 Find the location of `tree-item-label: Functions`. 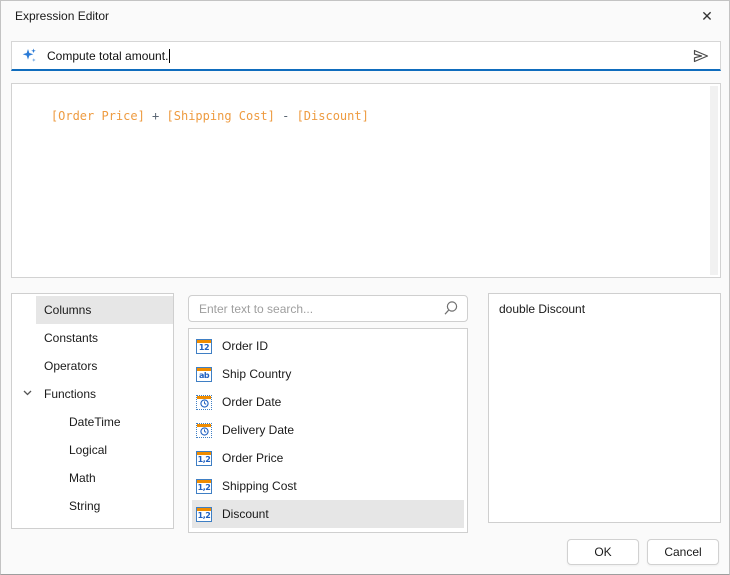

tree-item-label: Functions is located at coordinates (70, 394).